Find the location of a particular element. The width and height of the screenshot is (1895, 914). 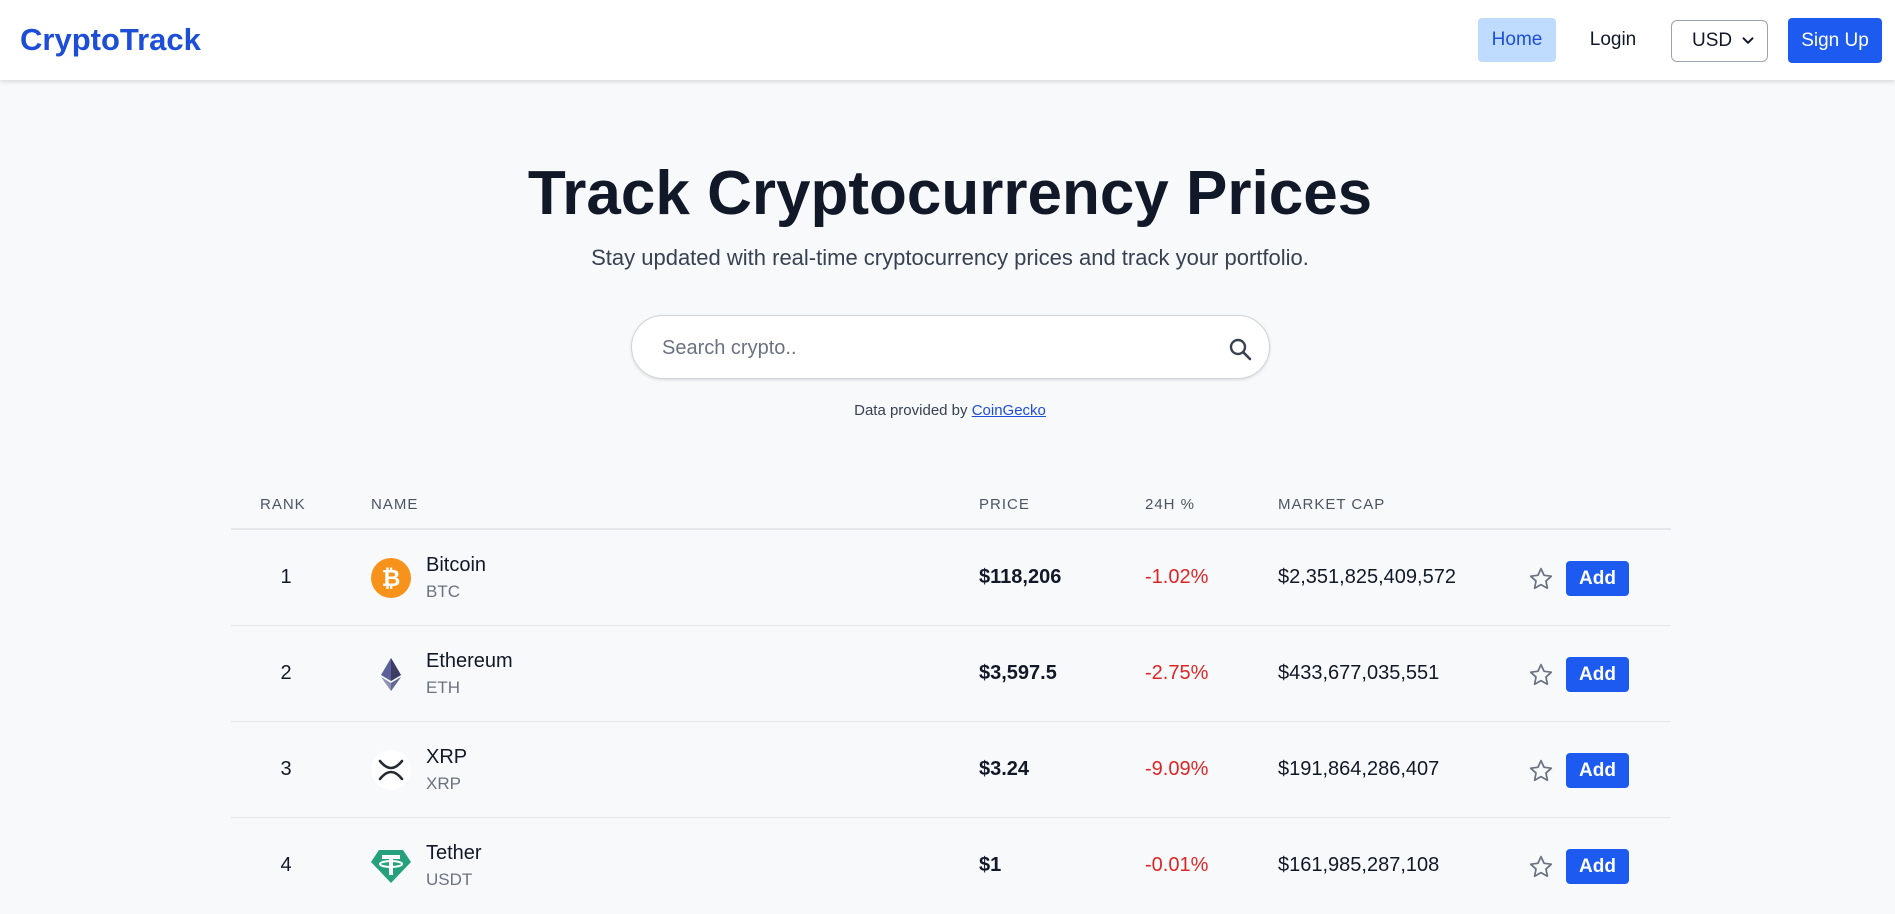

table-header: RANK NAME PRICE 24H % MARKET CAP is located at coordinates (951, 510).